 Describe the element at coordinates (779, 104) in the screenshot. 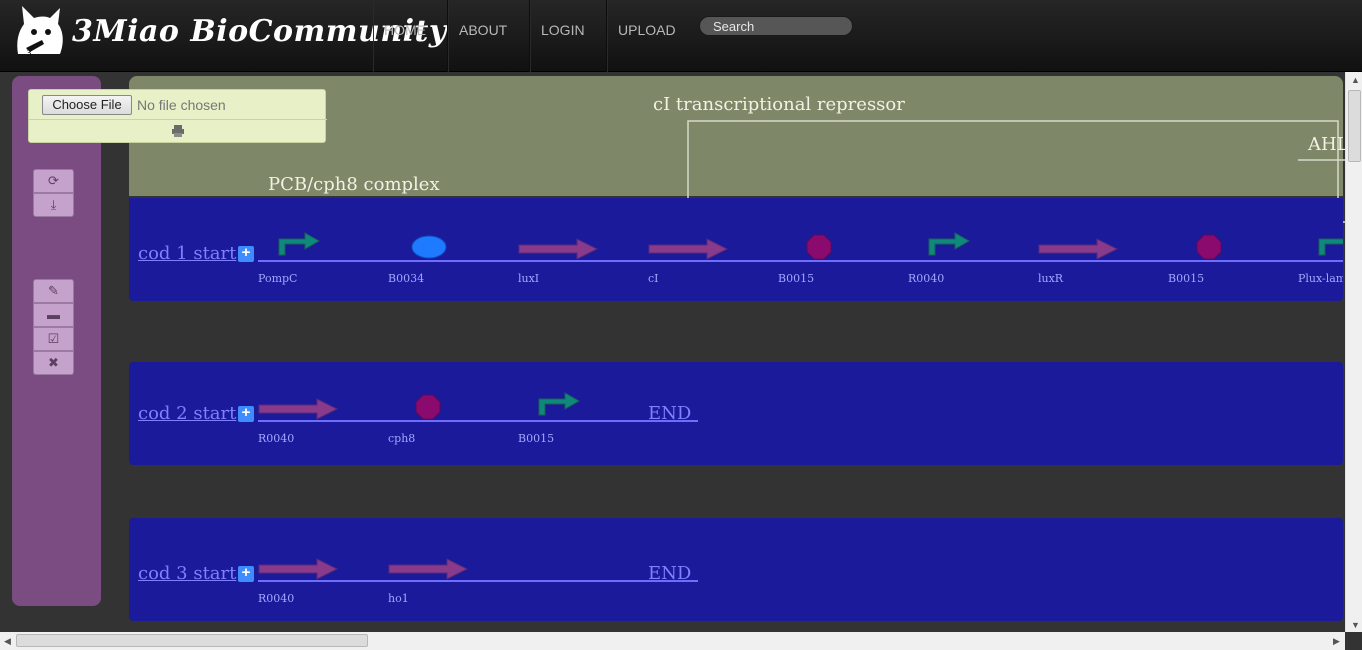

I see `annotation-ci: cI transcriptional repressor` at that location.